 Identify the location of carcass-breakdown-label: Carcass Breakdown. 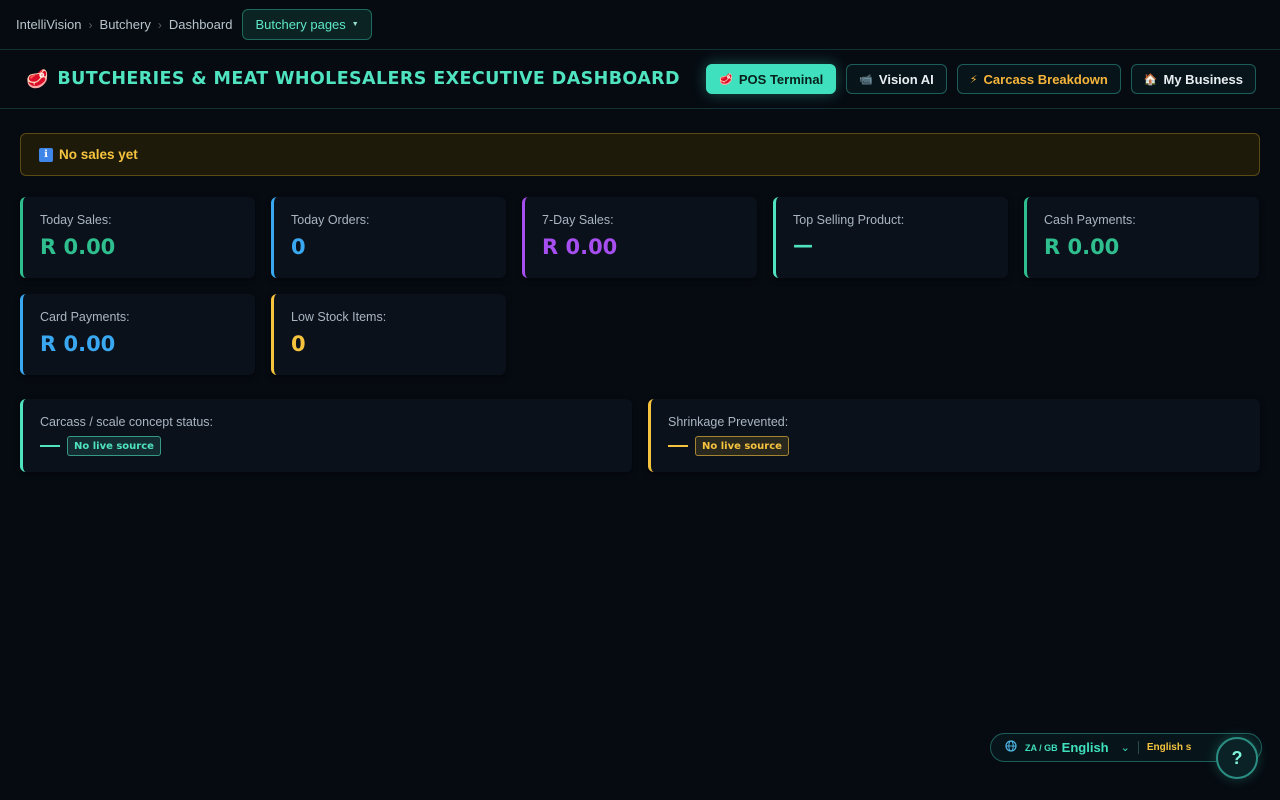
(1045, 79).